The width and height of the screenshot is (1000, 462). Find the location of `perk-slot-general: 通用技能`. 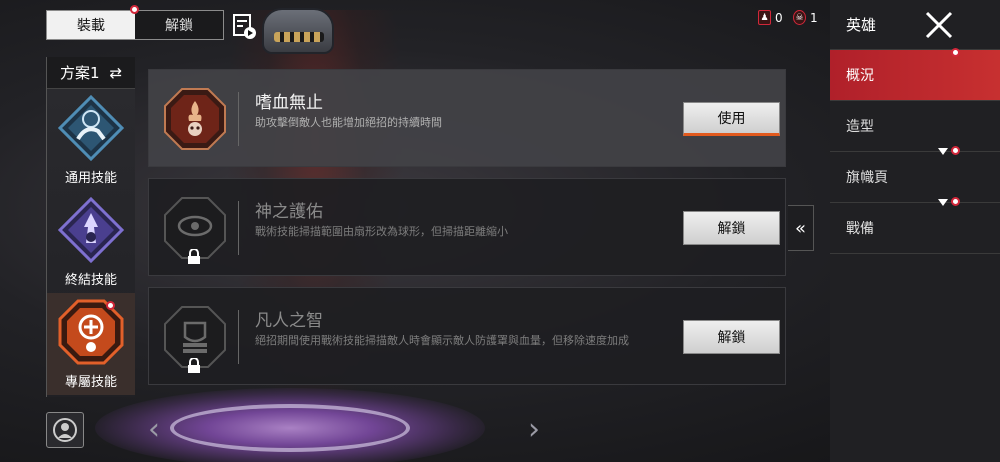

perk-slot-general: 通用技能 is located at coordinates (91, 140).